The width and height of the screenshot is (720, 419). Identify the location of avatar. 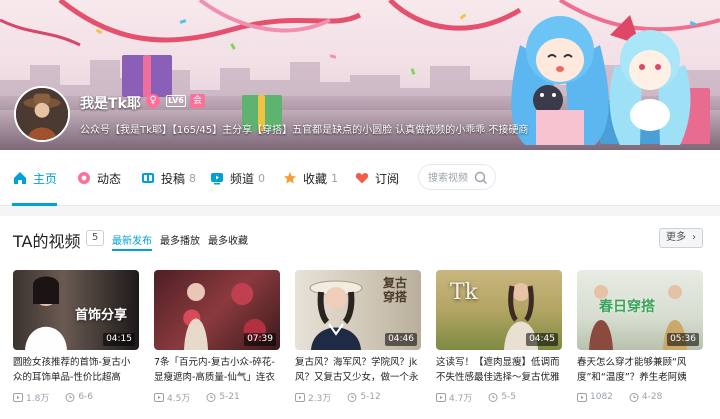
(42, 114).